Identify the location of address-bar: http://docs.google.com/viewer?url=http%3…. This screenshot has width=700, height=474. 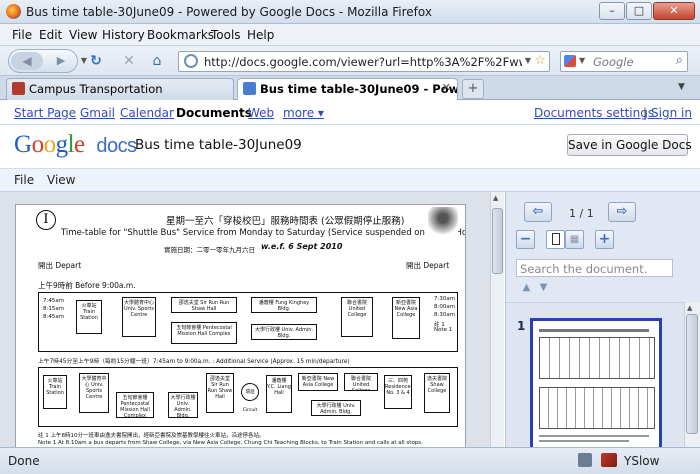
(364, 61).